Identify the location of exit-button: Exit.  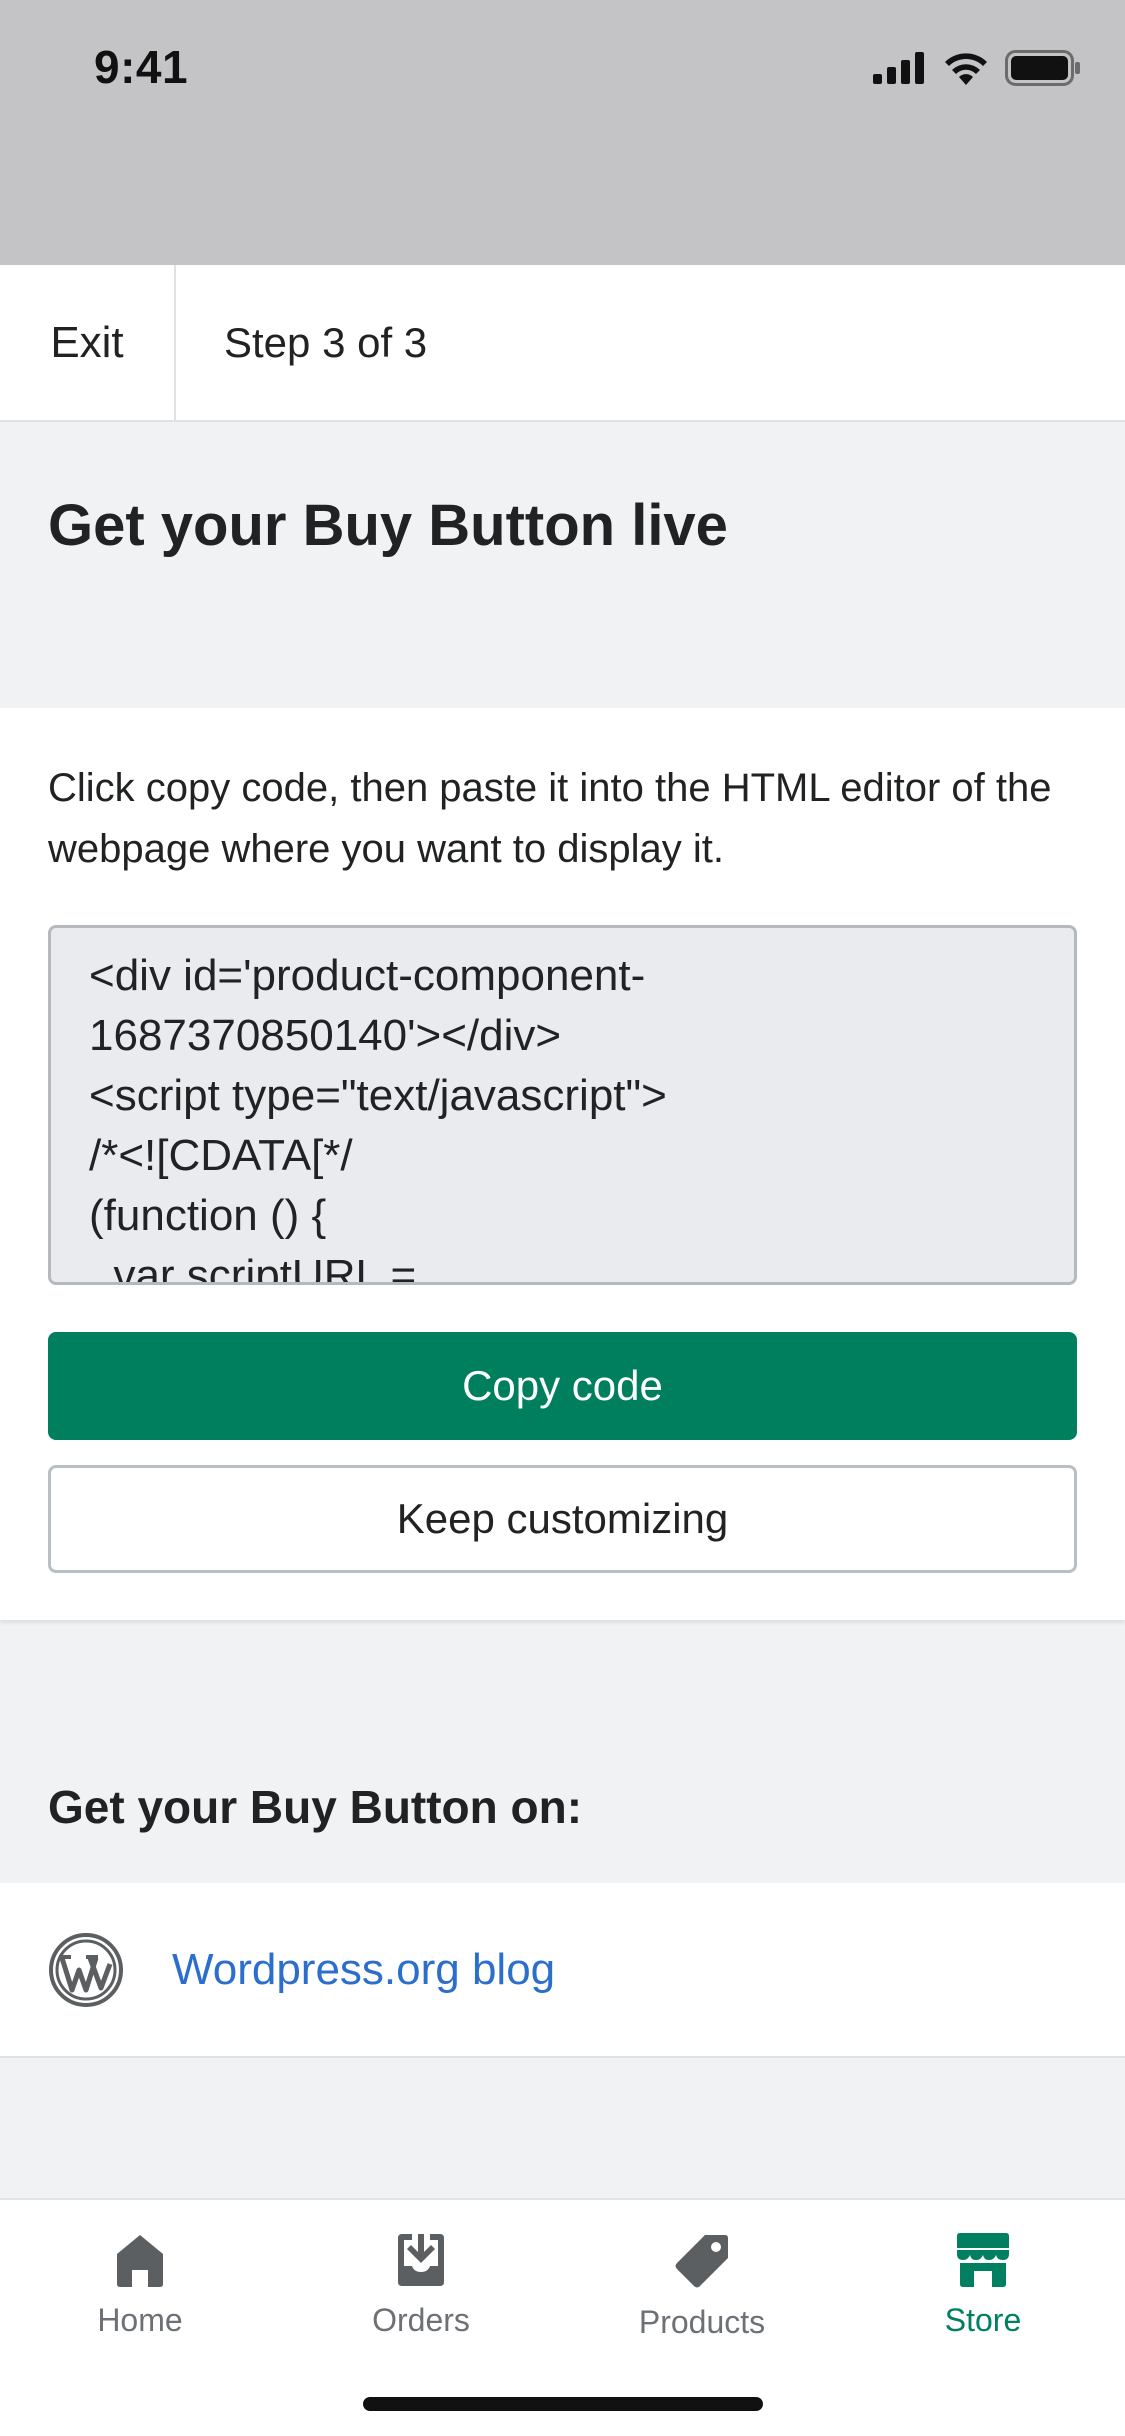
(88, 342).